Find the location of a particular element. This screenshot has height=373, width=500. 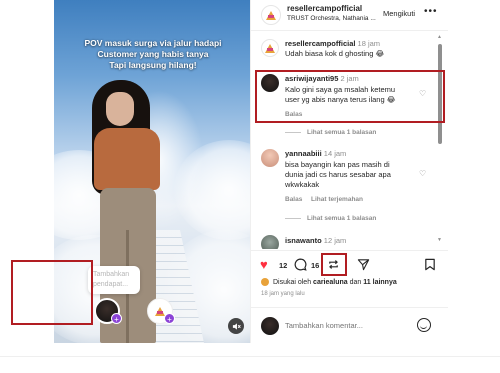

add-comment-bar is located at coordinates (349, 325).